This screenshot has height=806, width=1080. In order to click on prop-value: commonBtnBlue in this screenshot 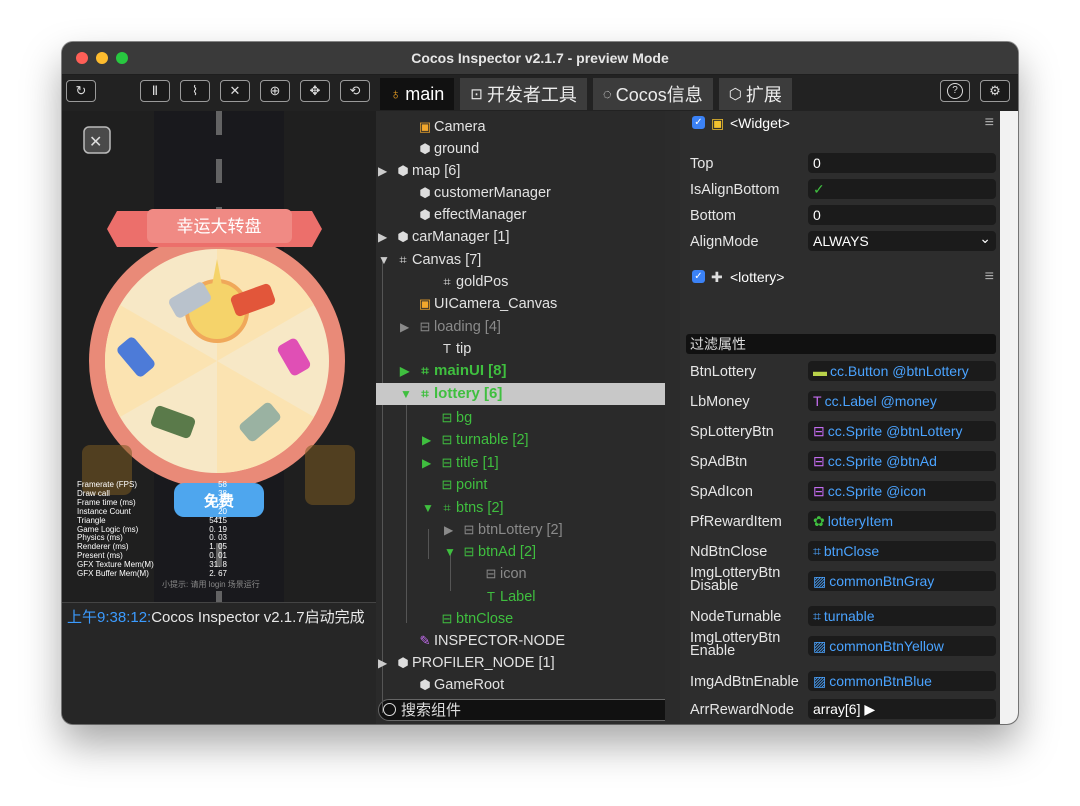, I will do `click(880, 681)`.